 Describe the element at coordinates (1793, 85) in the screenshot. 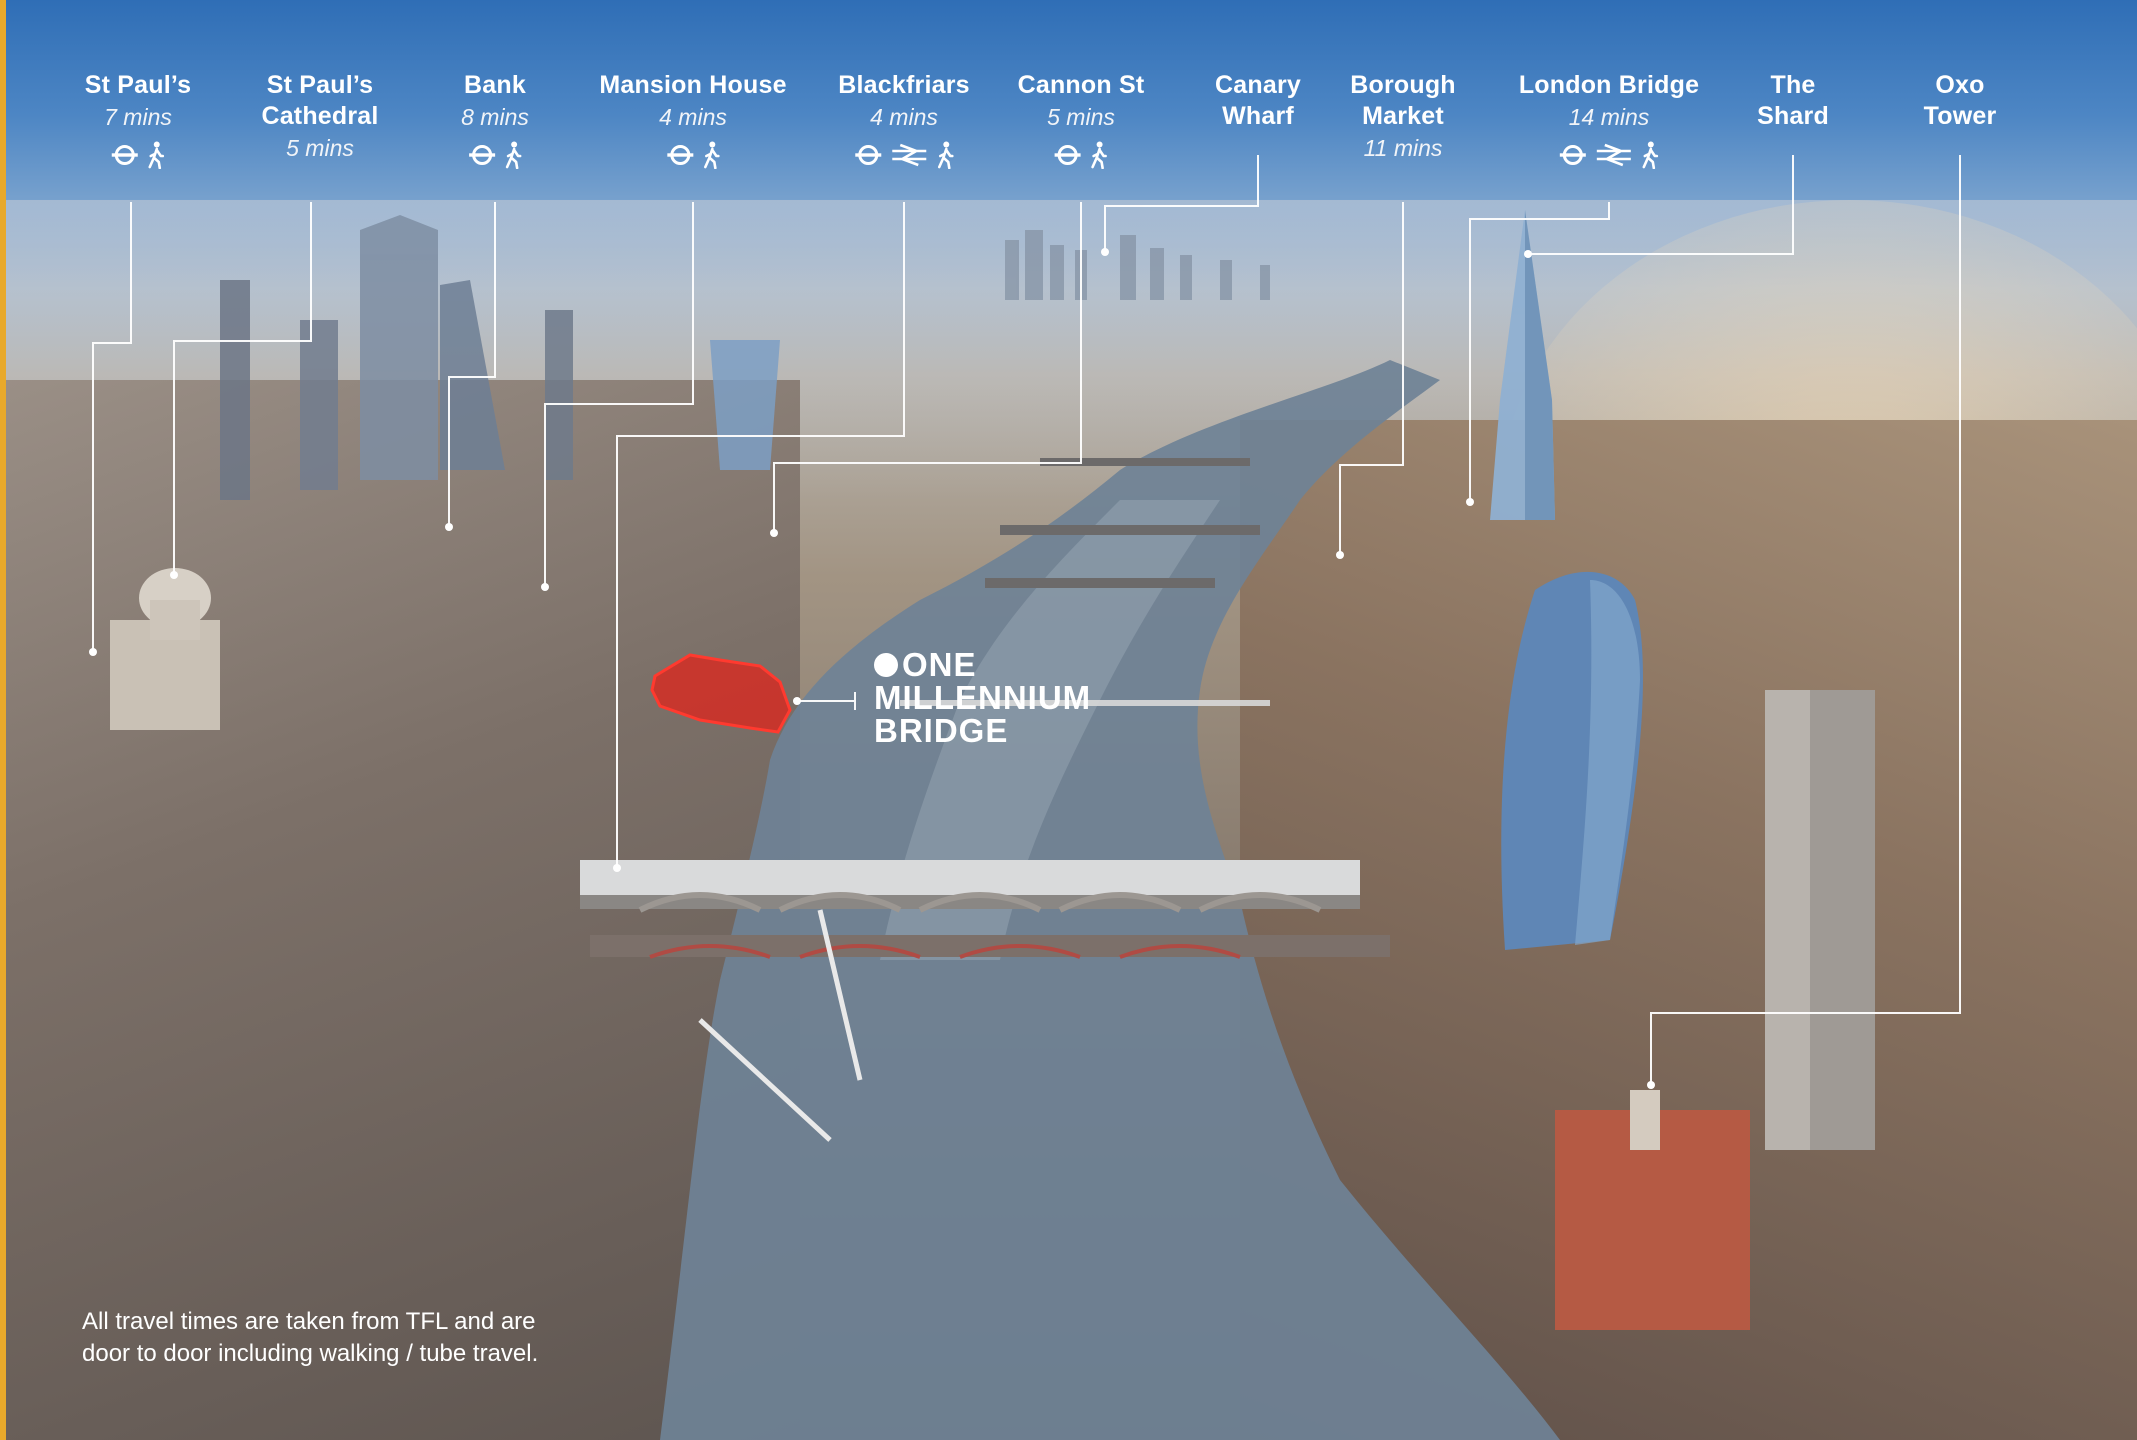

I see `station-name: The` at that location.